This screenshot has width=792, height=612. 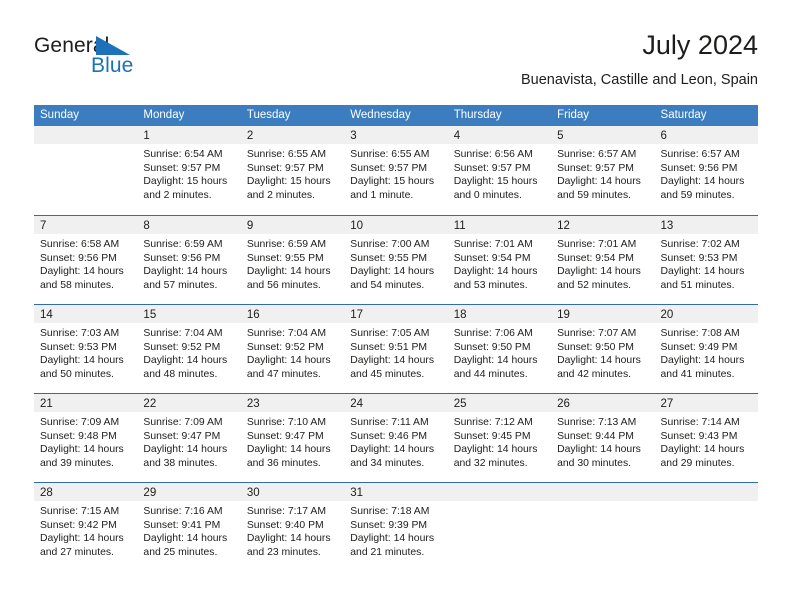 What do you see at coordinates (86, 225) in the screenshot?
I see `day-number-band: 7` at bounding box center [86, 225].